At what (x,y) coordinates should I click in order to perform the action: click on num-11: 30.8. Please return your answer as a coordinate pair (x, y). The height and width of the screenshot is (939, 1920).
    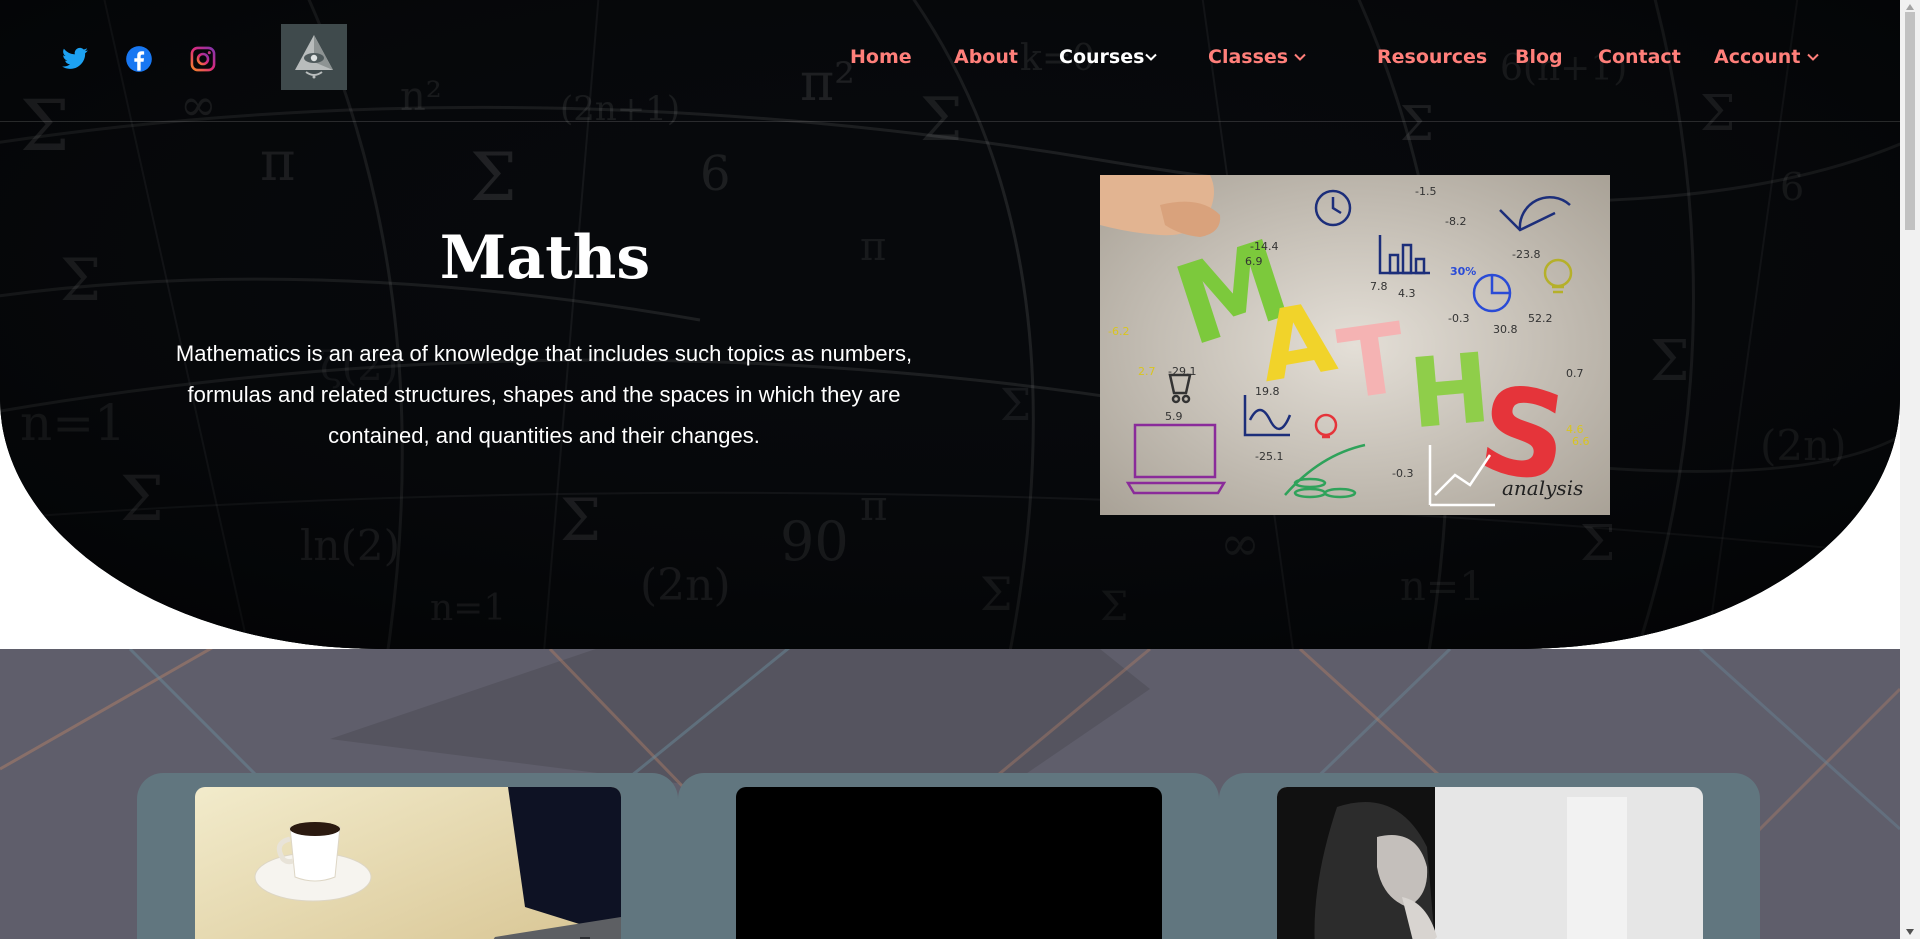
    Looking at the image, I should click on (1505, 329).